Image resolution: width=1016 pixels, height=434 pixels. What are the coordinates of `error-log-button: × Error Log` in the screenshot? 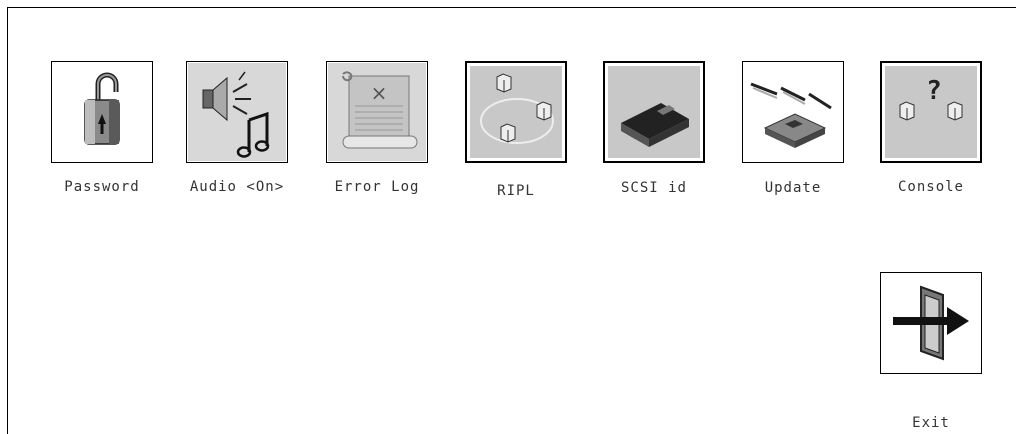 It's located at (377, 136).